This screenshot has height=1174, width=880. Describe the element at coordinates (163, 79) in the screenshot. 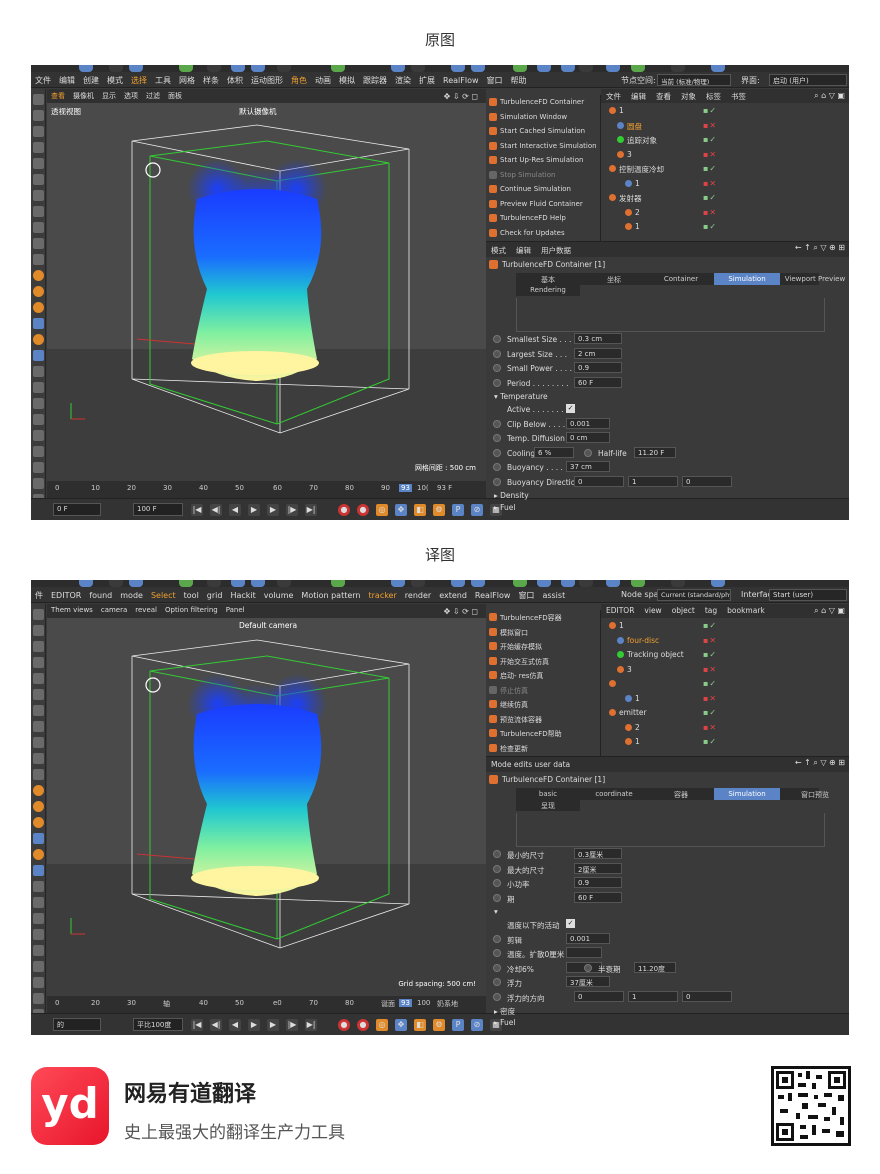

I see `menu-item: 工具` at that location.